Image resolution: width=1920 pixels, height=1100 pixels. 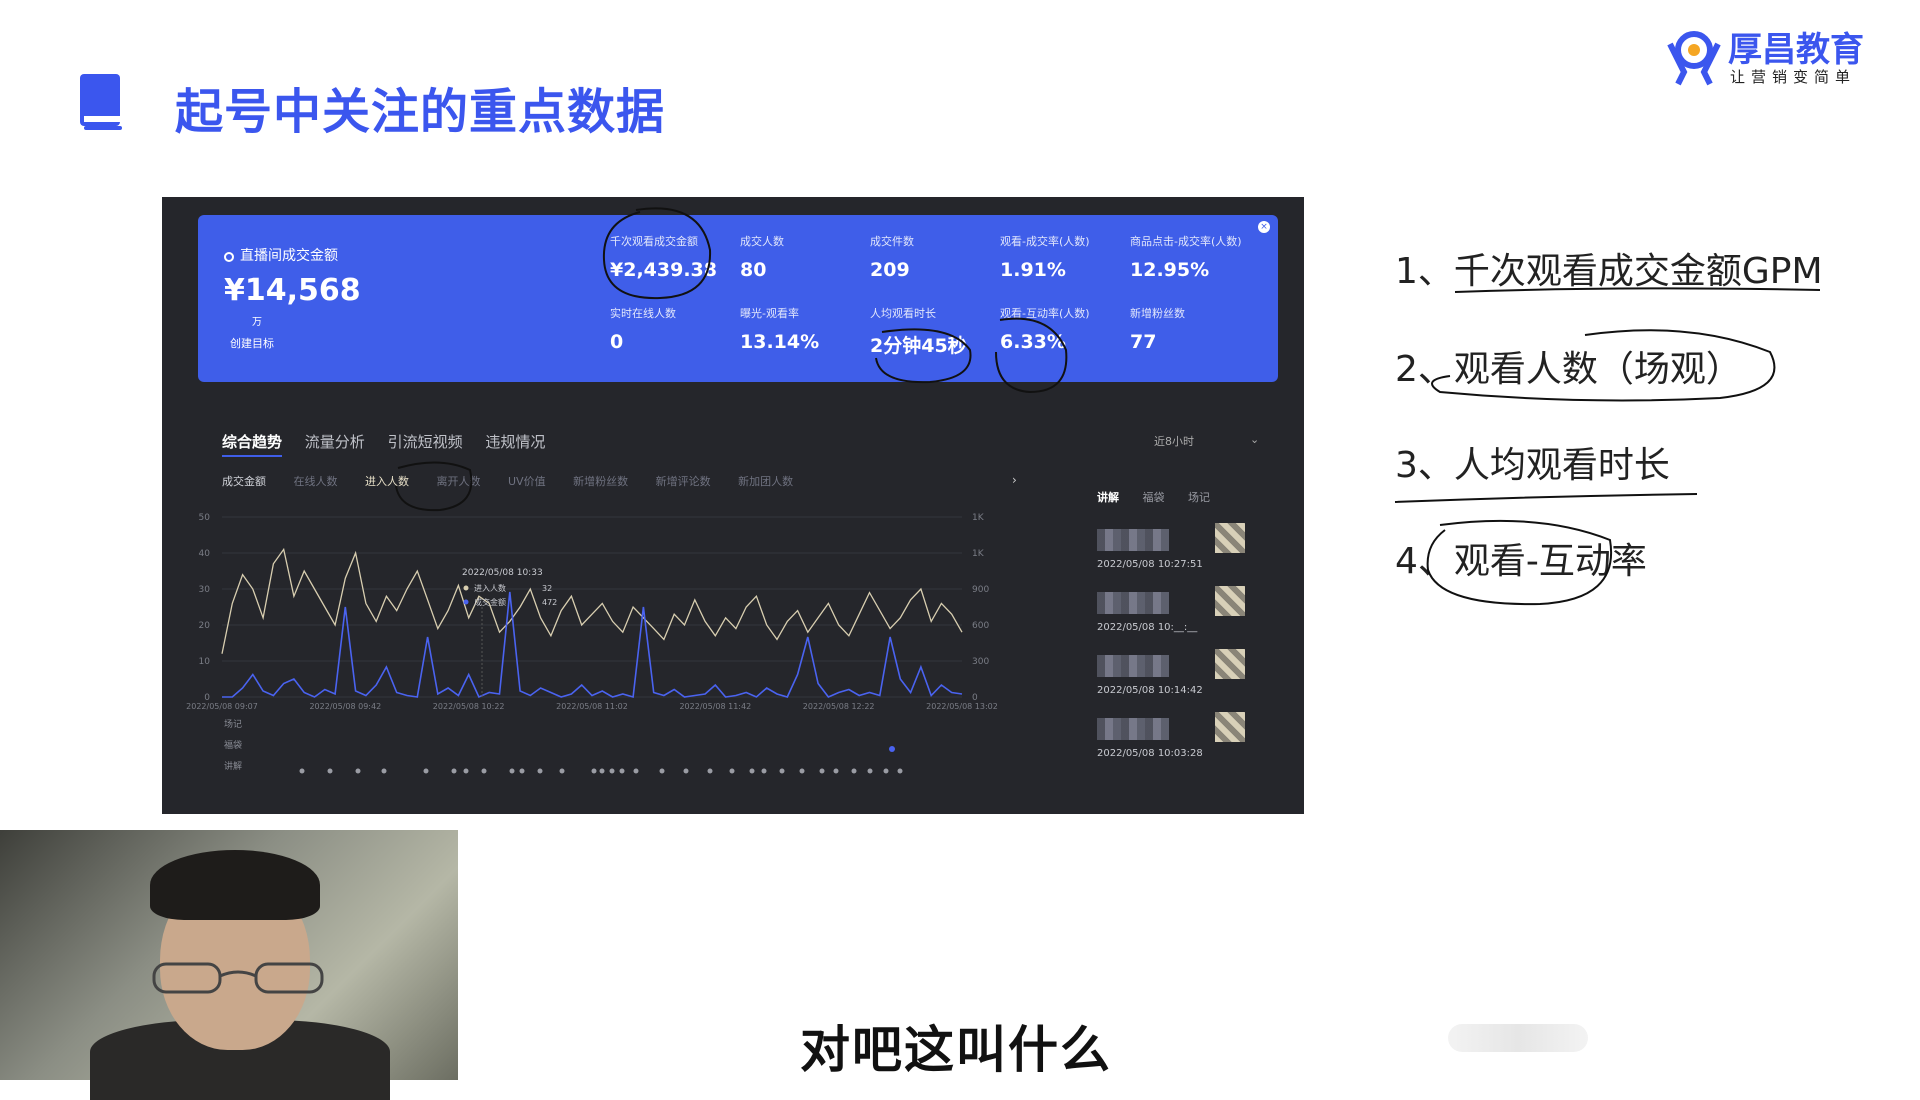 I want to click on event-row-label: 福袋, so click(x=233, y=745).